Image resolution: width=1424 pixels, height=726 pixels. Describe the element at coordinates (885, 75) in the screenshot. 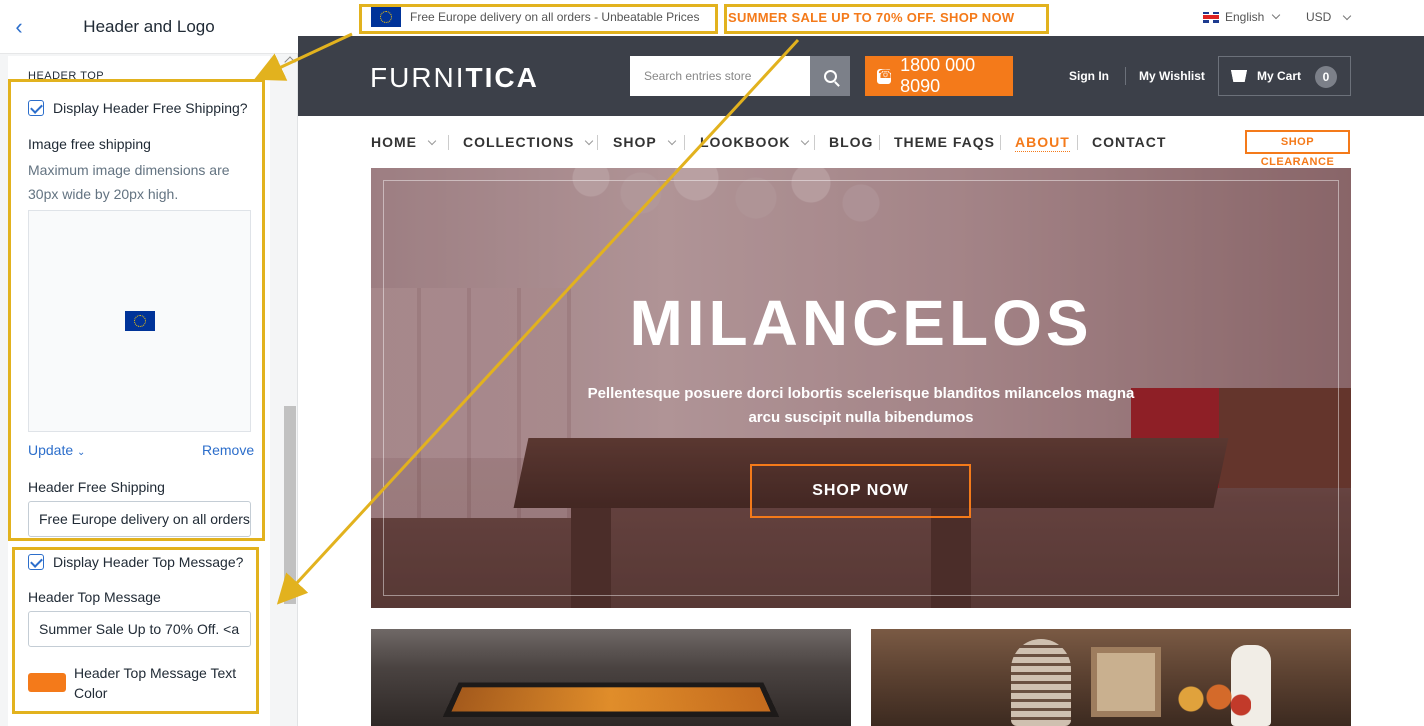

I see `phone-icon` at that location.